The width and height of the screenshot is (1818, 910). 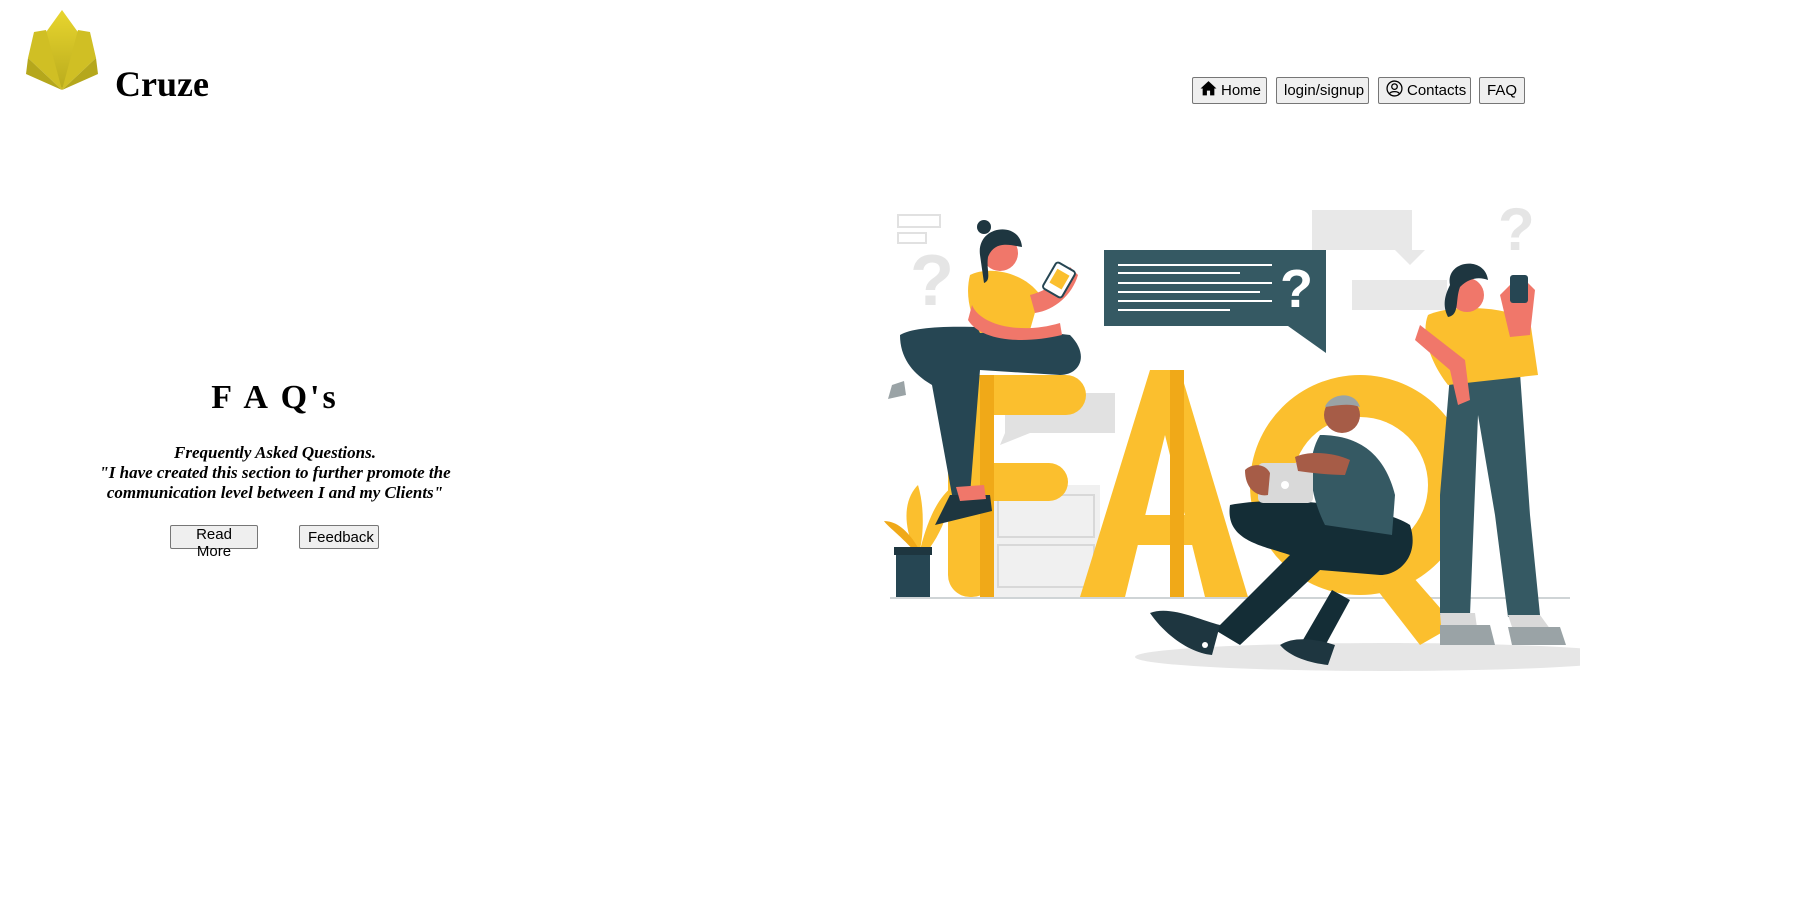 I want to click on nav-faq-button: FAQ, so click(x=1502, y=90).